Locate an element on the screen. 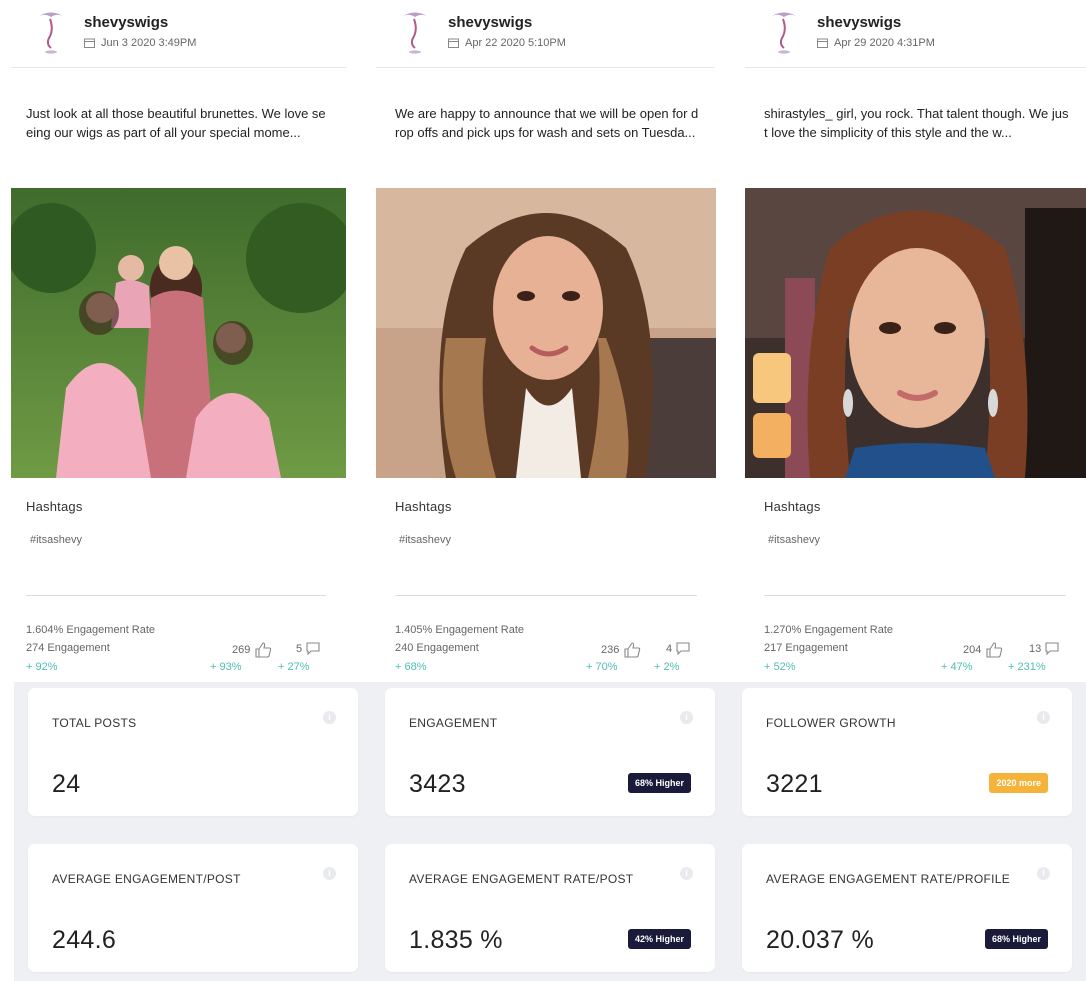 This screenshot has height=981, width=1086. card-value: 244.6 is located at coordinates (84, 940).